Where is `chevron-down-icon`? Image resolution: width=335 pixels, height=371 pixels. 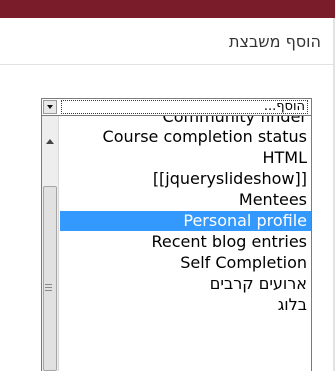
chevron-down-icon is located at coordinates (50, 107).